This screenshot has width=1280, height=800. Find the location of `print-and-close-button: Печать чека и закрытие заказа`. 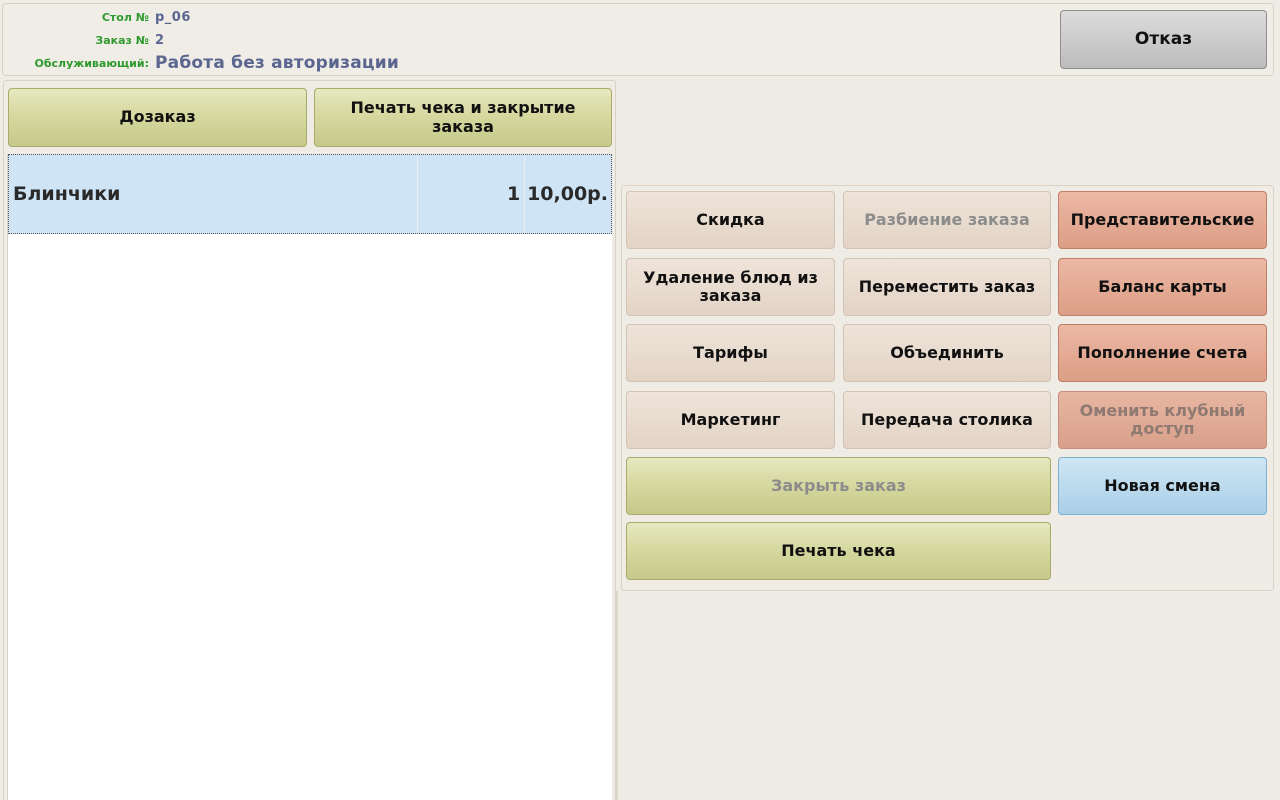

print-and-close-button: Печать чека и закрытие заказа is located at coordinates (463, 117).